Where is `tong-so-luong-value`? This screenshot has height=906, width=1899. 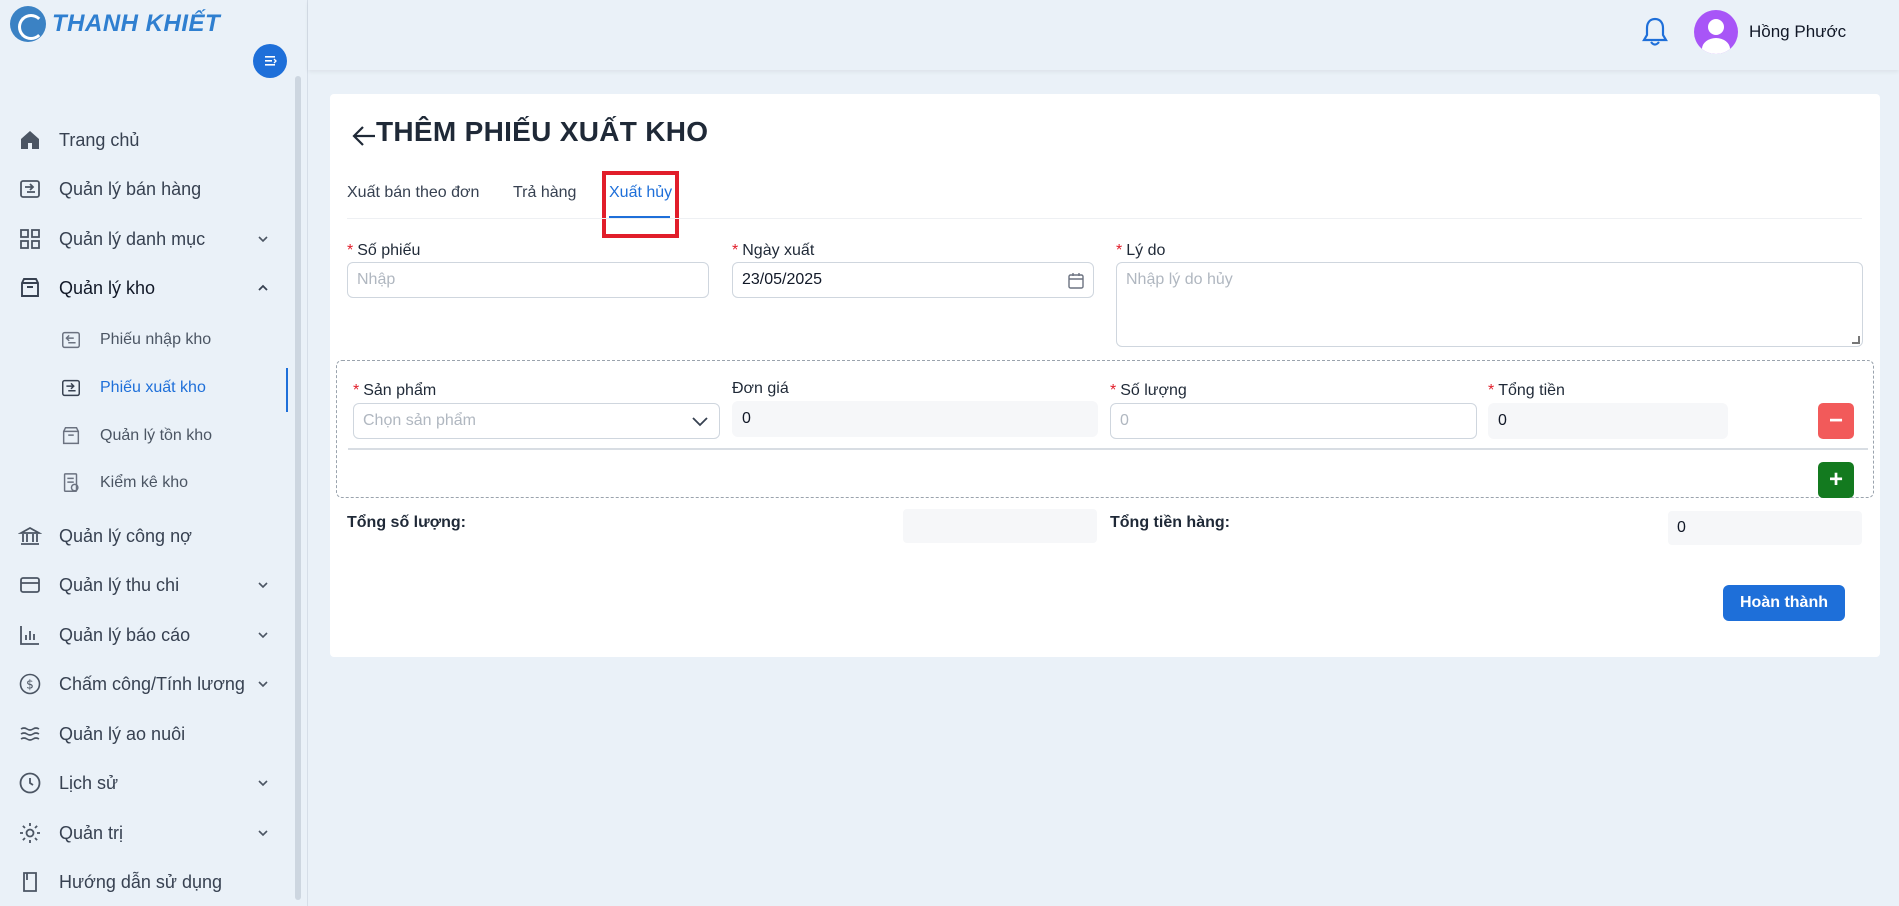
tong-so-luong-value is located at coordinates (1000, 526).